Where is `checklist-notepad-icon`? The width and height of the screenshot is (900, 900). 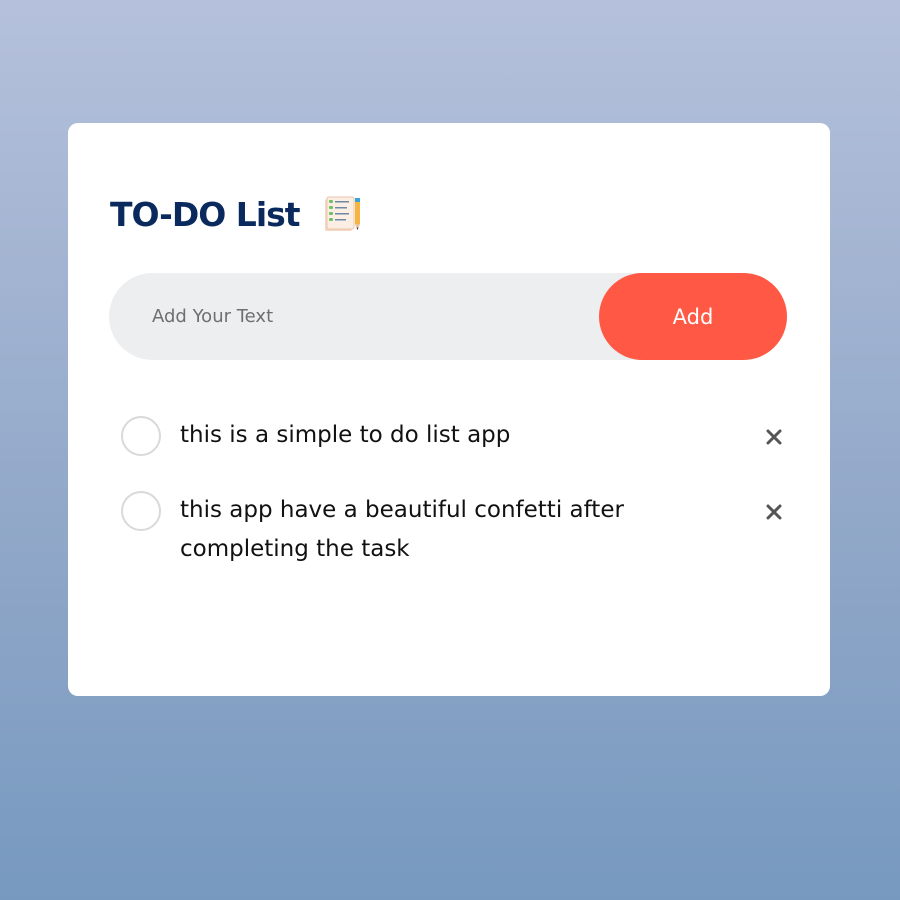 checklist-notepad-icon is located at coordinates (342, 214).